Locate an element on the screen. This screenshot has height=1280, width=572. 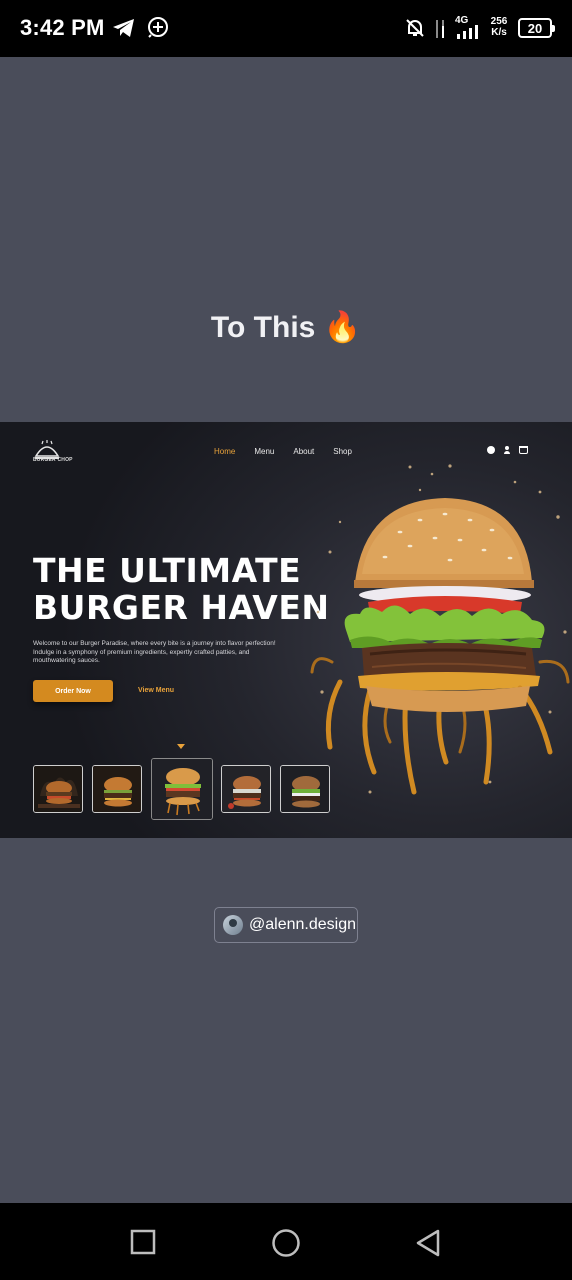
burger-thumbnail-3-image is located at coordinates (182, 789).